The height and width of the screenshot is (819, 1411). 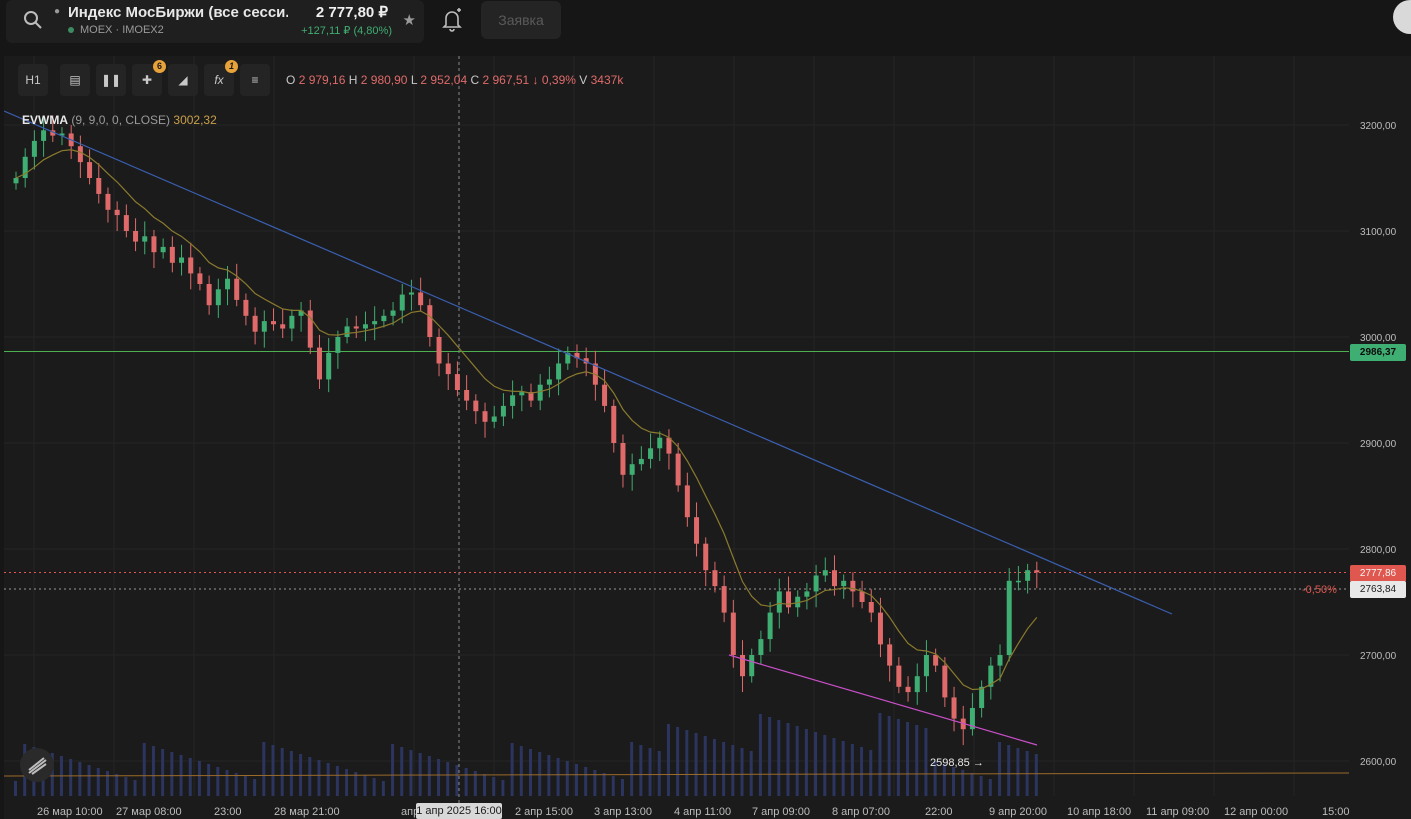 What do you see at coordinates (75, 80) in the screenshot?
I see `compare-icon: ▤` at bounding box center [75, 80].